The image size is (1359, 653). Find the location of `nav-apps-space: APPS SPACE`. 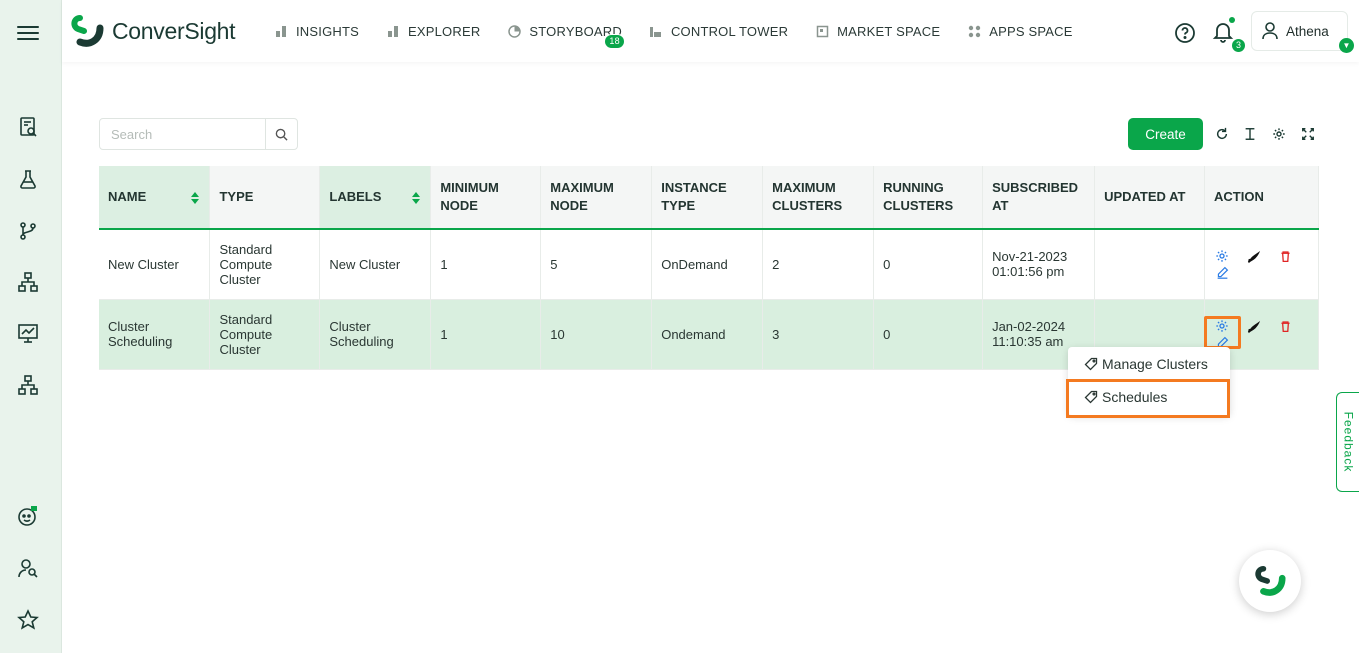

nav-apps-space: APPS SPACE is located at coordinates (1019, 31).